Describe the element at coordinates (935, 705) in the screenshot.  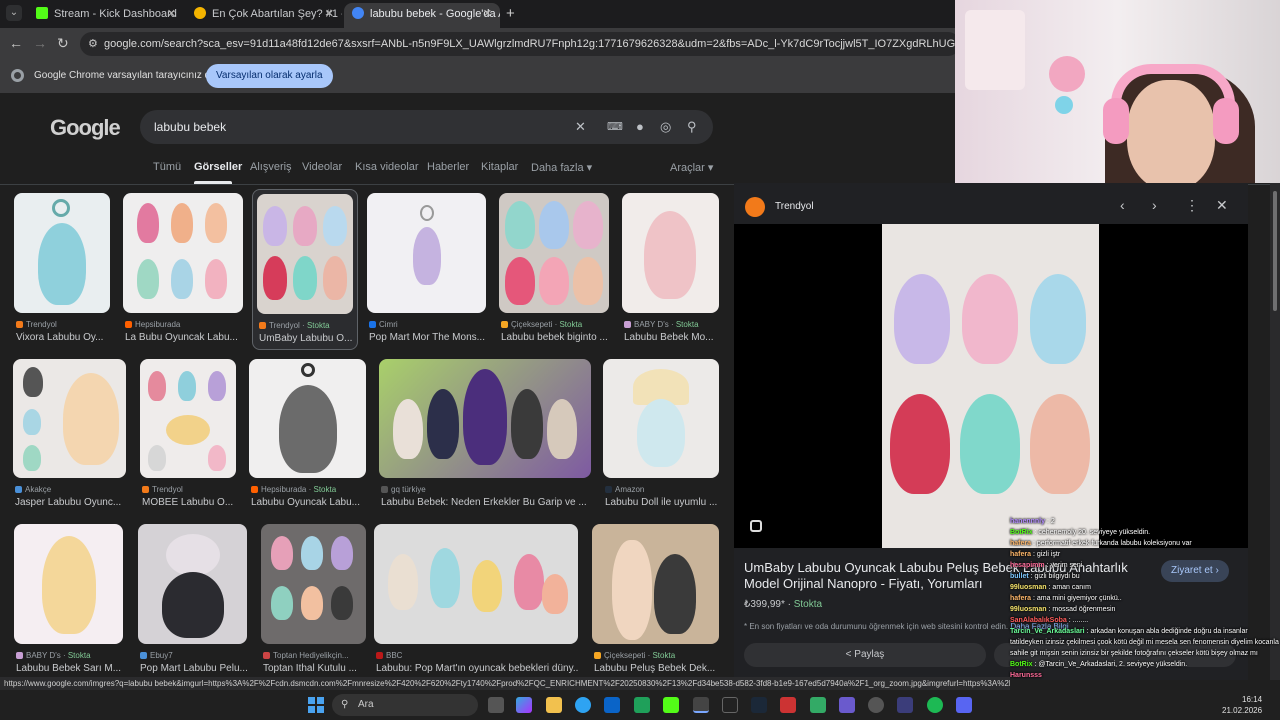
I see `spotify-icon` at that location.